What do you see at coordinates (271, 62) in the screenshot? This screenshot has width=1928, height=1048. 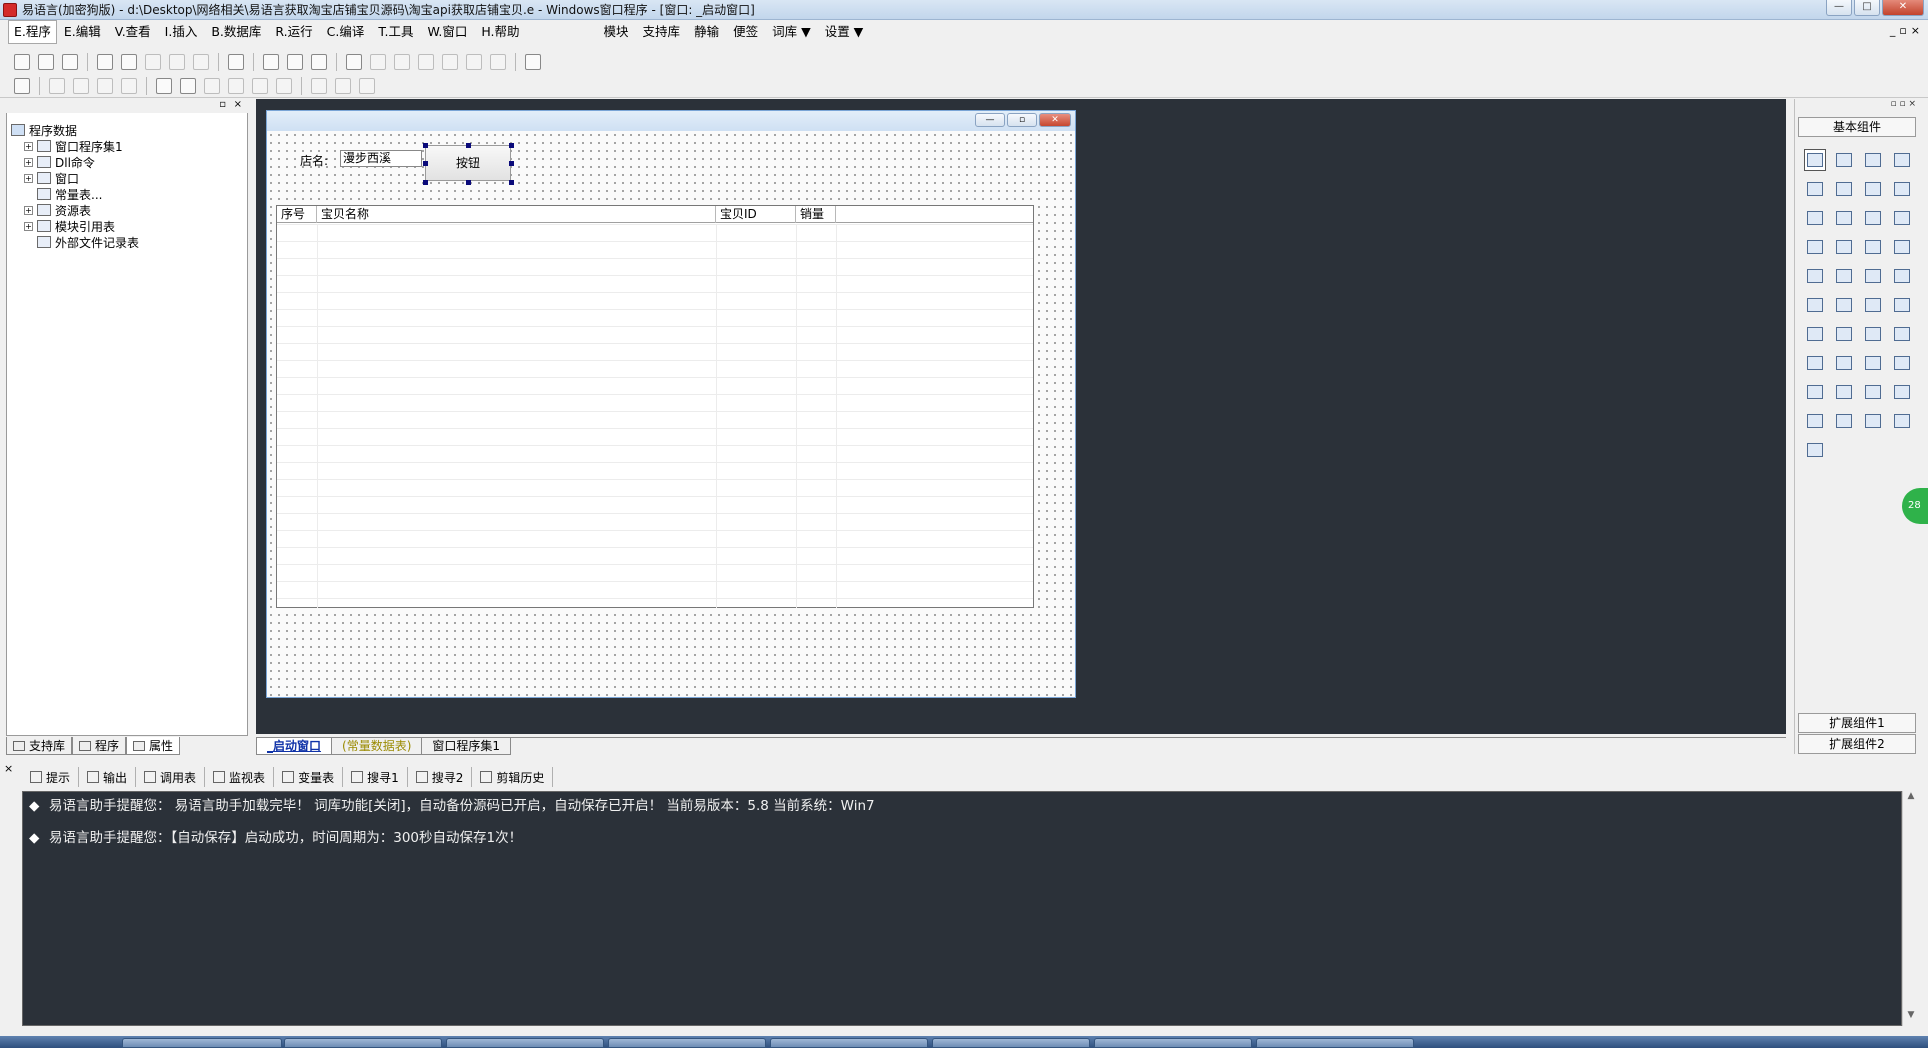 I see `layout-left-icon` at bounding box center [271, 62].